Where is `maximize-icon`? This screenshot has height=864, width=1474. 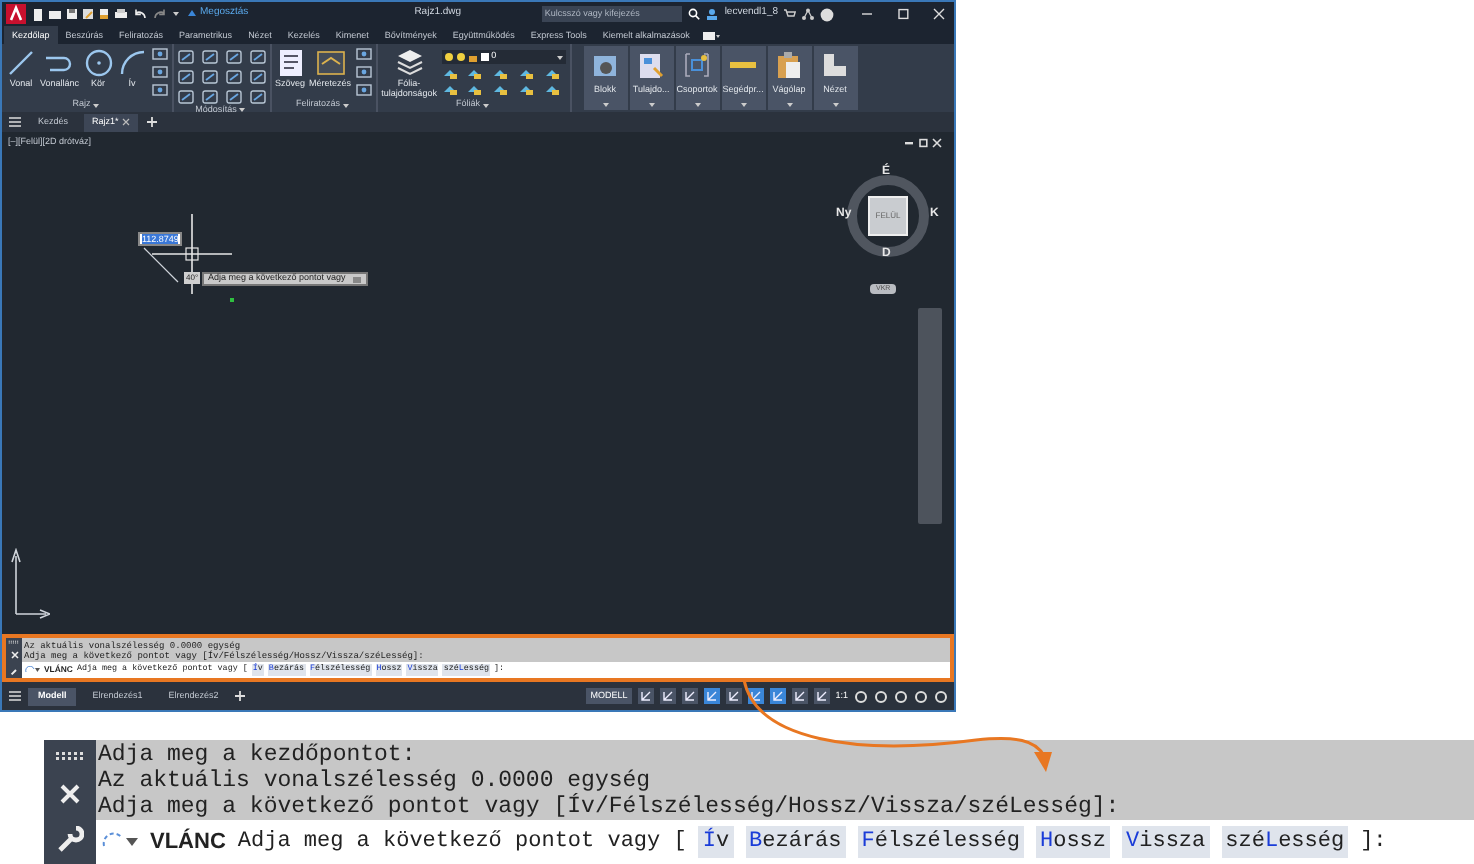 maximize-icon is located at coordinates (903, 14).